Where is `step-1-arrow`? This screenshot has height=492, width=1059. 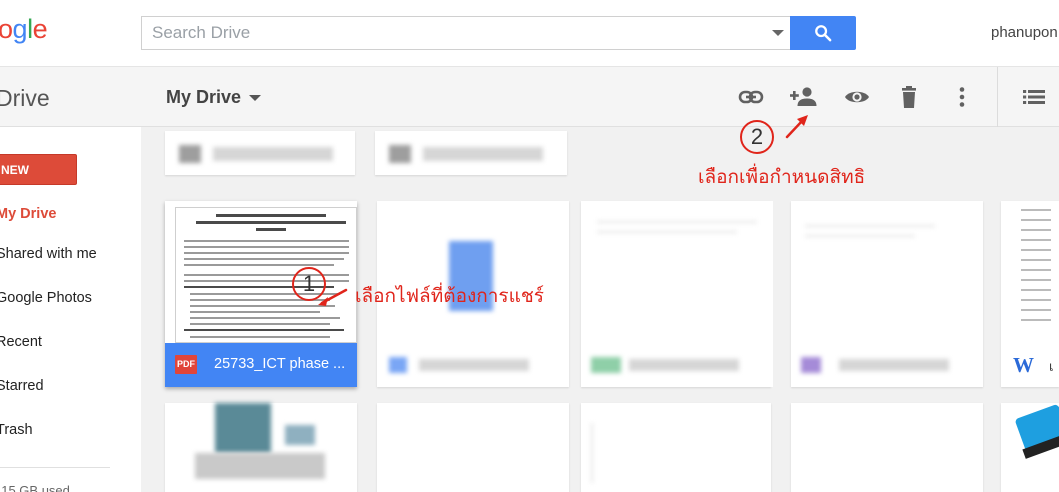 step-1-arrow is located at coordinates (333, 297).